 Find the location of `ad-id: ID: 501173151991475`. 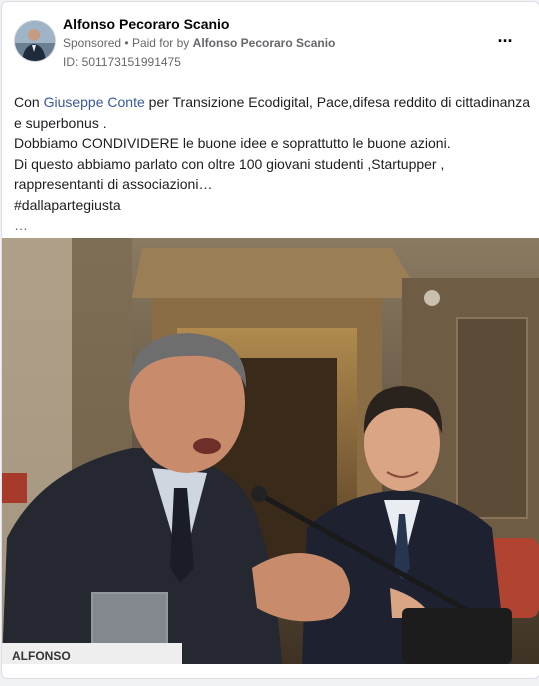

ad-id: ID: 501173151991475 is located at coordinates (122, 62).